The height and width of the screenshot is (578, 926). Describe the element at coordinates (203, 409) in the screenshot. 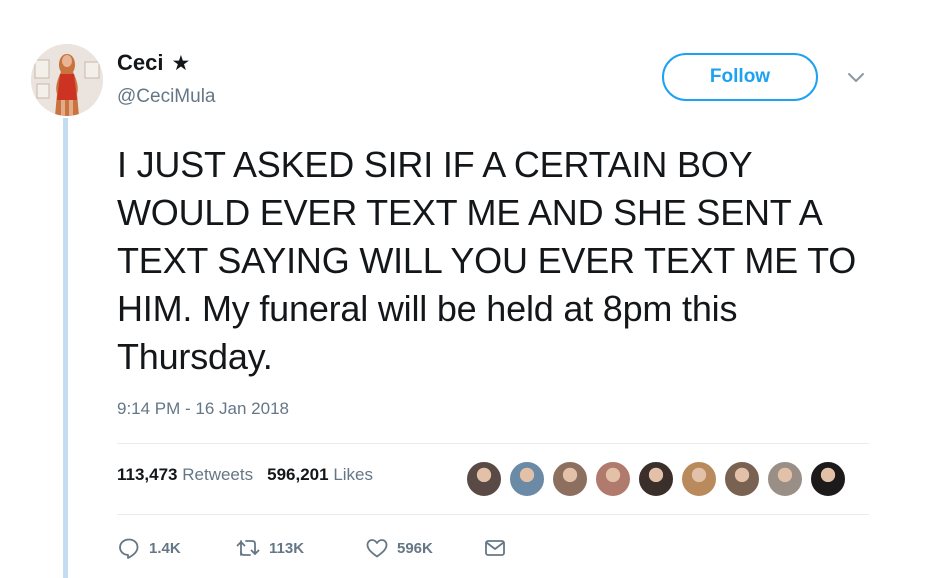

I see `tweet-timestamp: 9:14 PM - 16 Jan 2018` at that location.